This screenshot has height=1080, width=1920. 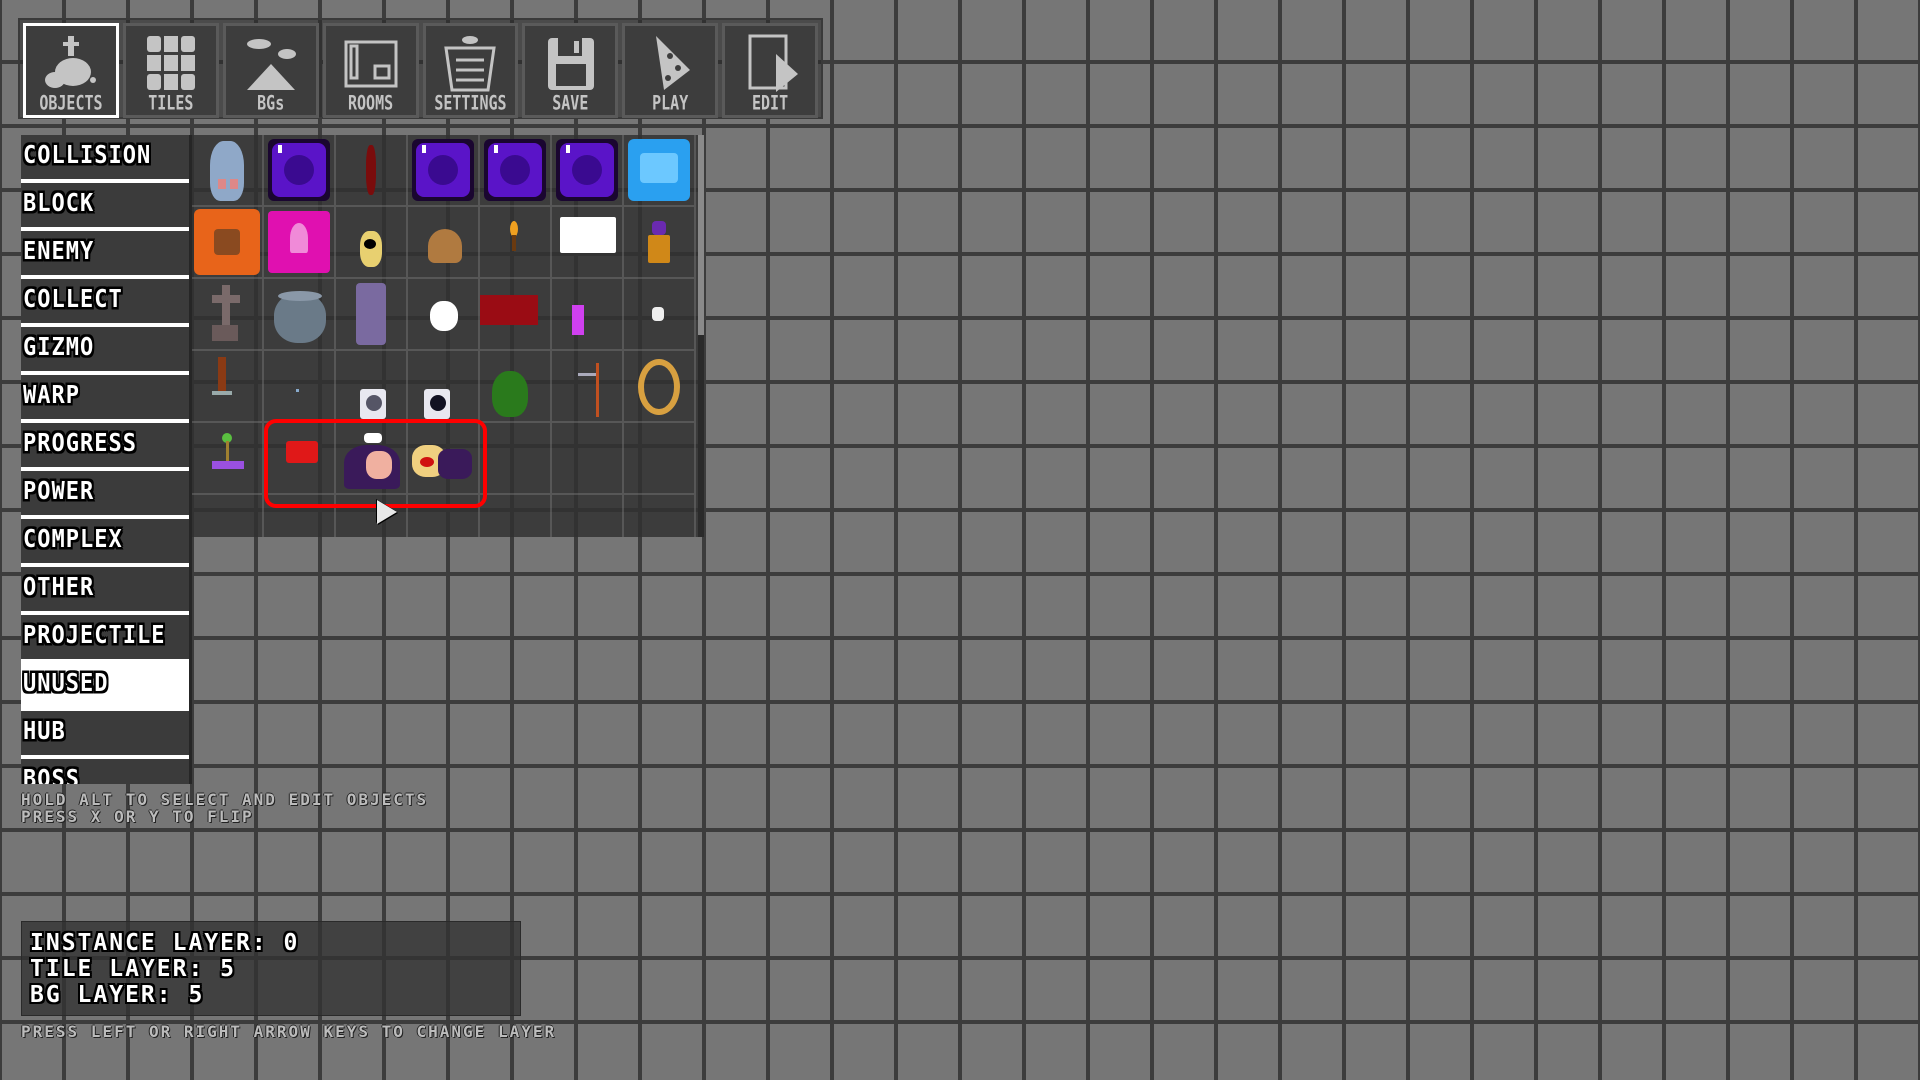 I want to click on object-cell-white-panel, so click(x=588, y=243).